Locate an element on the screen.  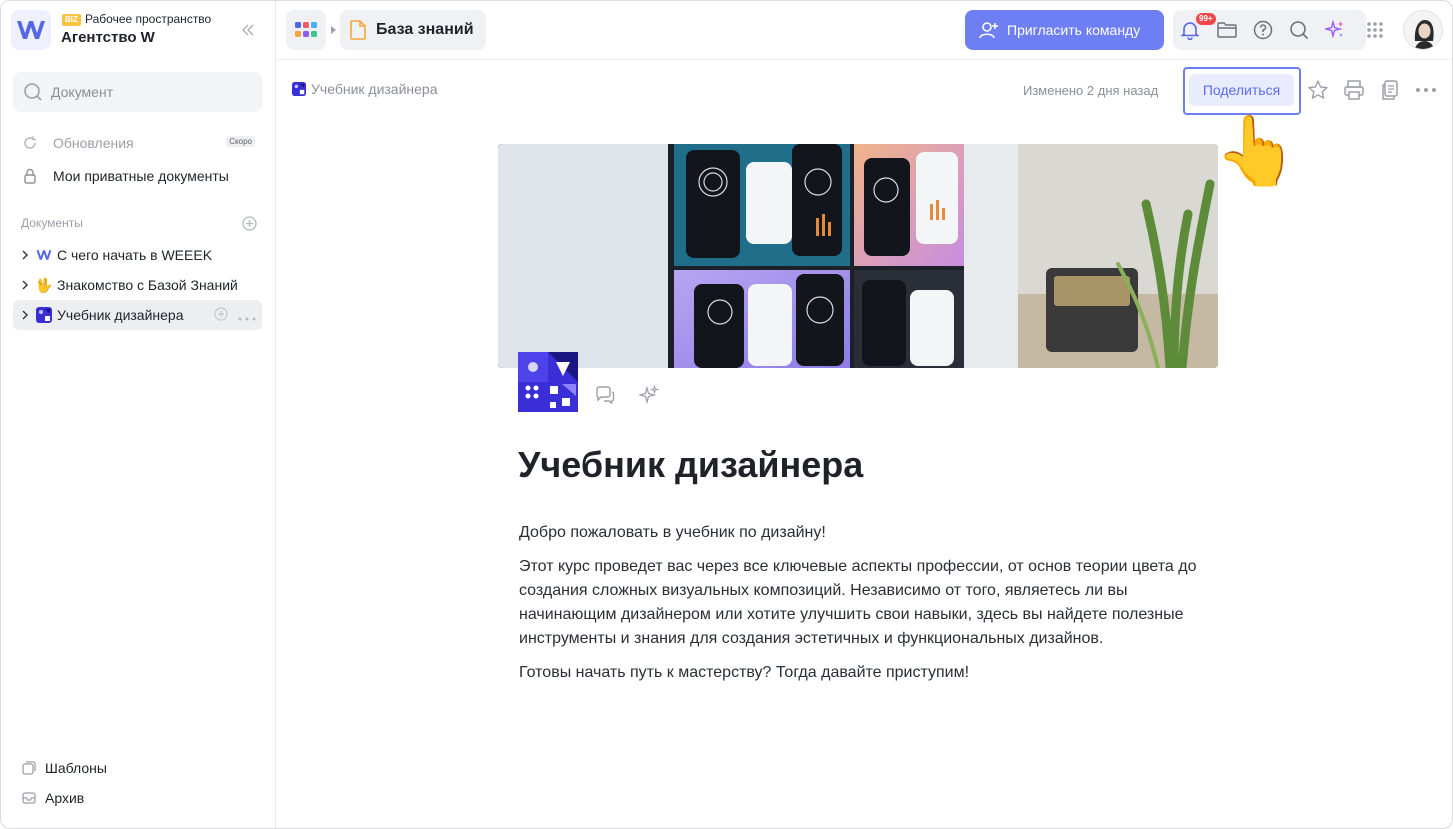
apps-menu-button is located at coordinates (306, 30).